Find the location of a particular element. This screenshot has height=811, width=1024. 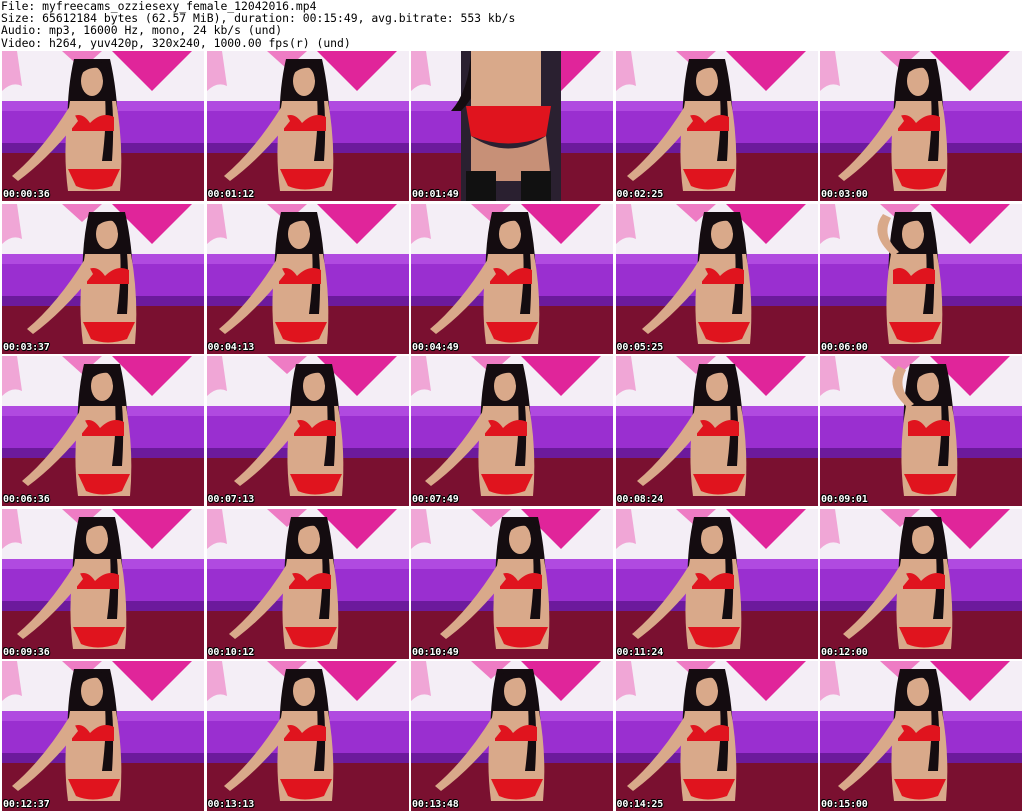

timestamp-label: 00:15:00 is located at coordinates (844, 804).